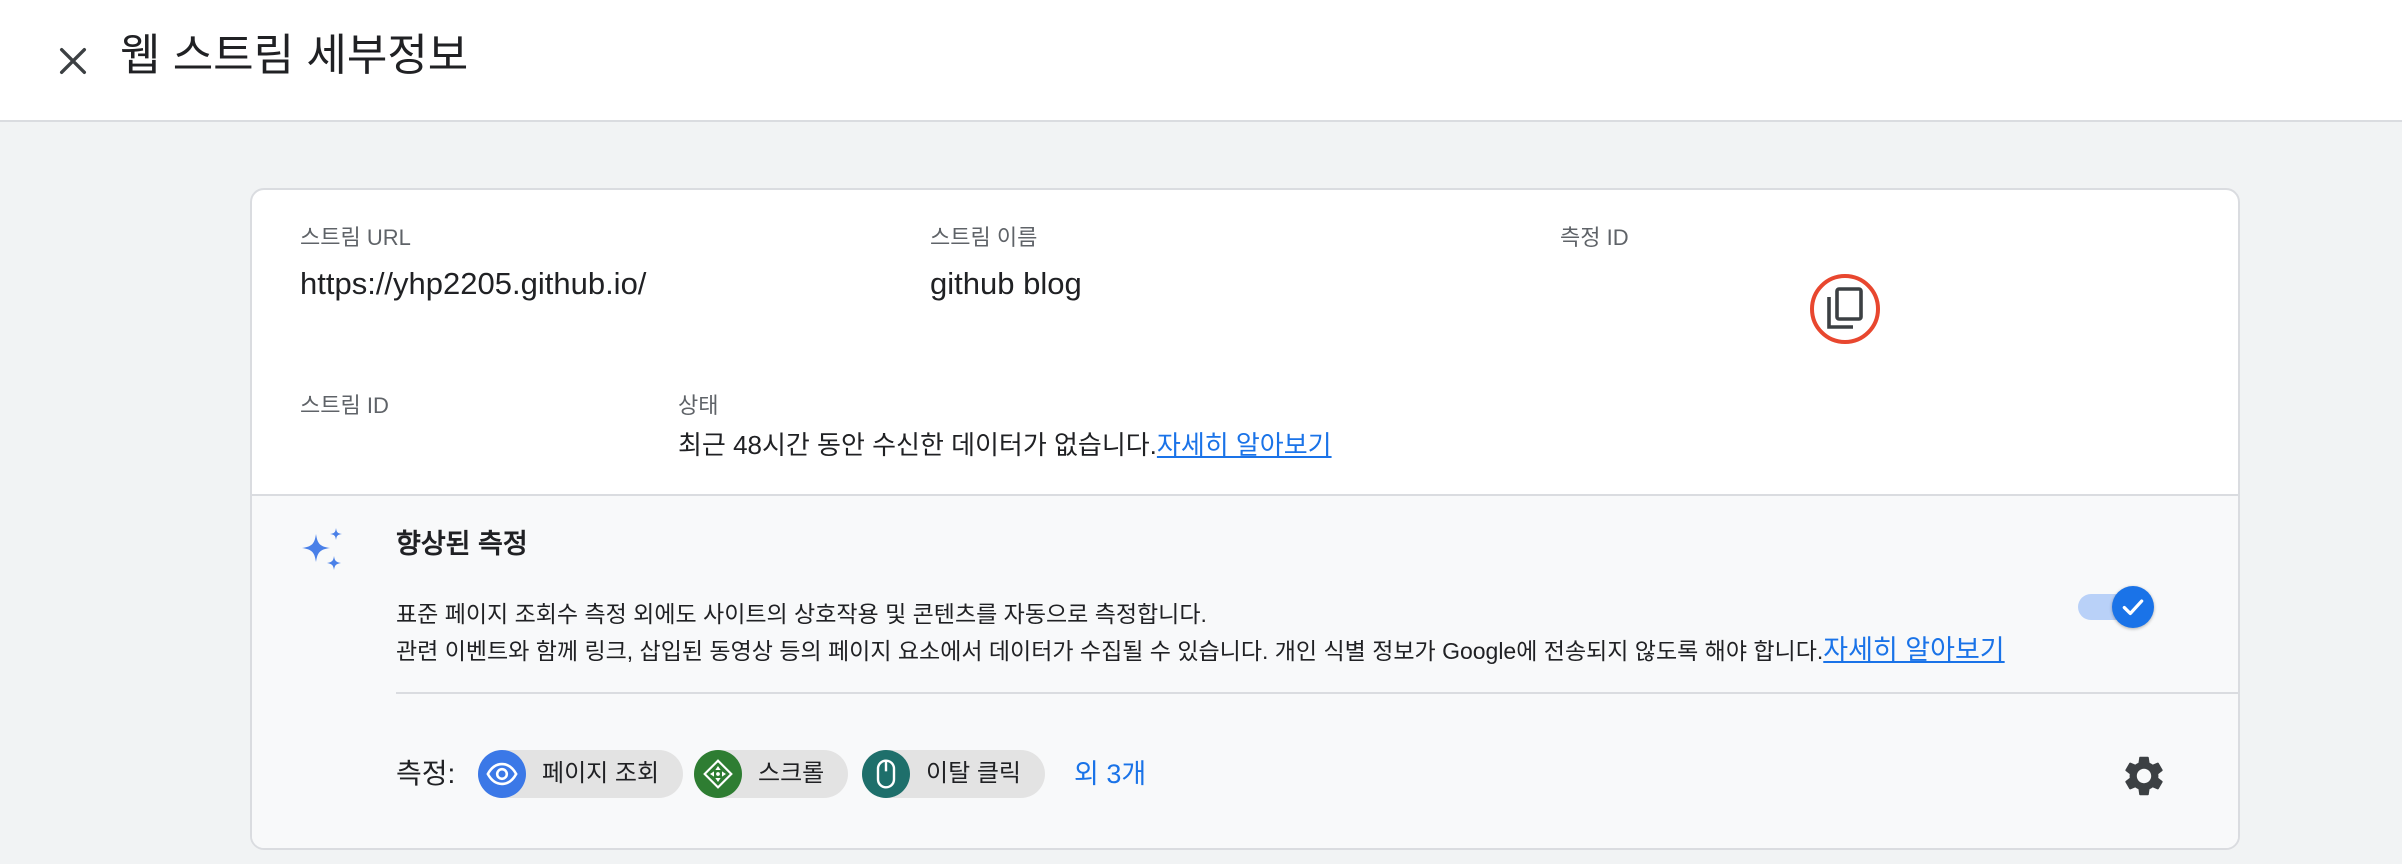 The width and height of the screenshot is (2402, 864). Describe the element at coordinates (462, 544) in the screenshot. I see `enhanced-measurement-title: 향상된 측정` at that location.